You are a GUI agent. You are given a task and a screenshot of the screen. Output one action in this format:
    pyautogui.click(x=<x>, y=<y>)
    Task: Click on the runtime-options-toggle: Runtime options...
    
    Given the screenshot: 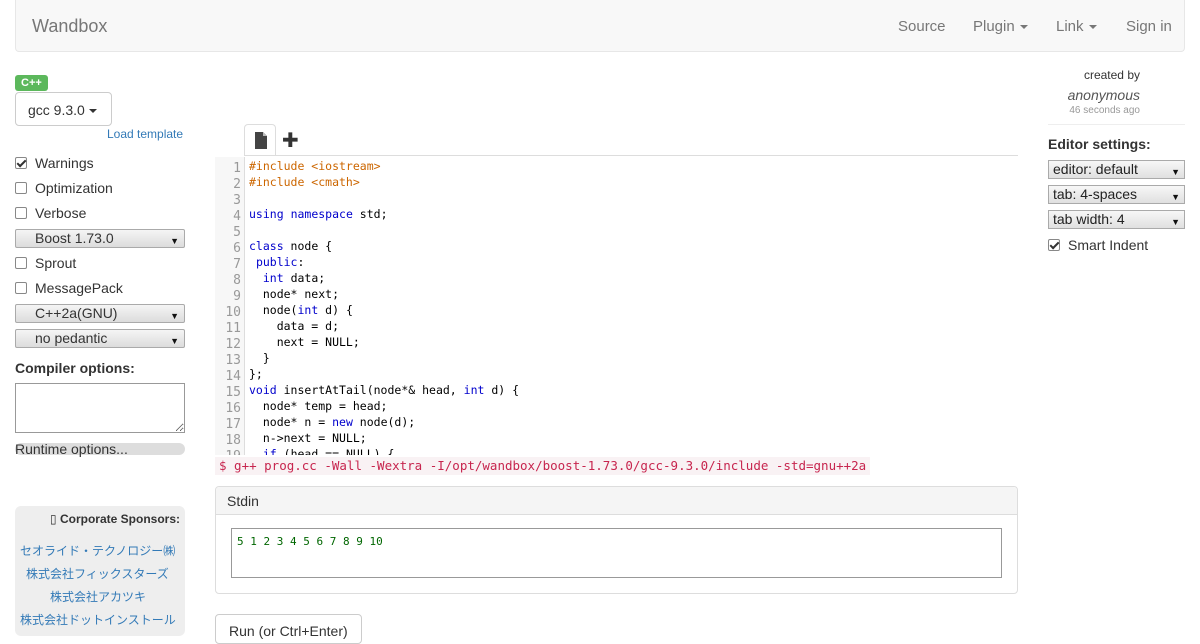 What is the action you would take?
    pyautogui.click(x=100, y=449)
    